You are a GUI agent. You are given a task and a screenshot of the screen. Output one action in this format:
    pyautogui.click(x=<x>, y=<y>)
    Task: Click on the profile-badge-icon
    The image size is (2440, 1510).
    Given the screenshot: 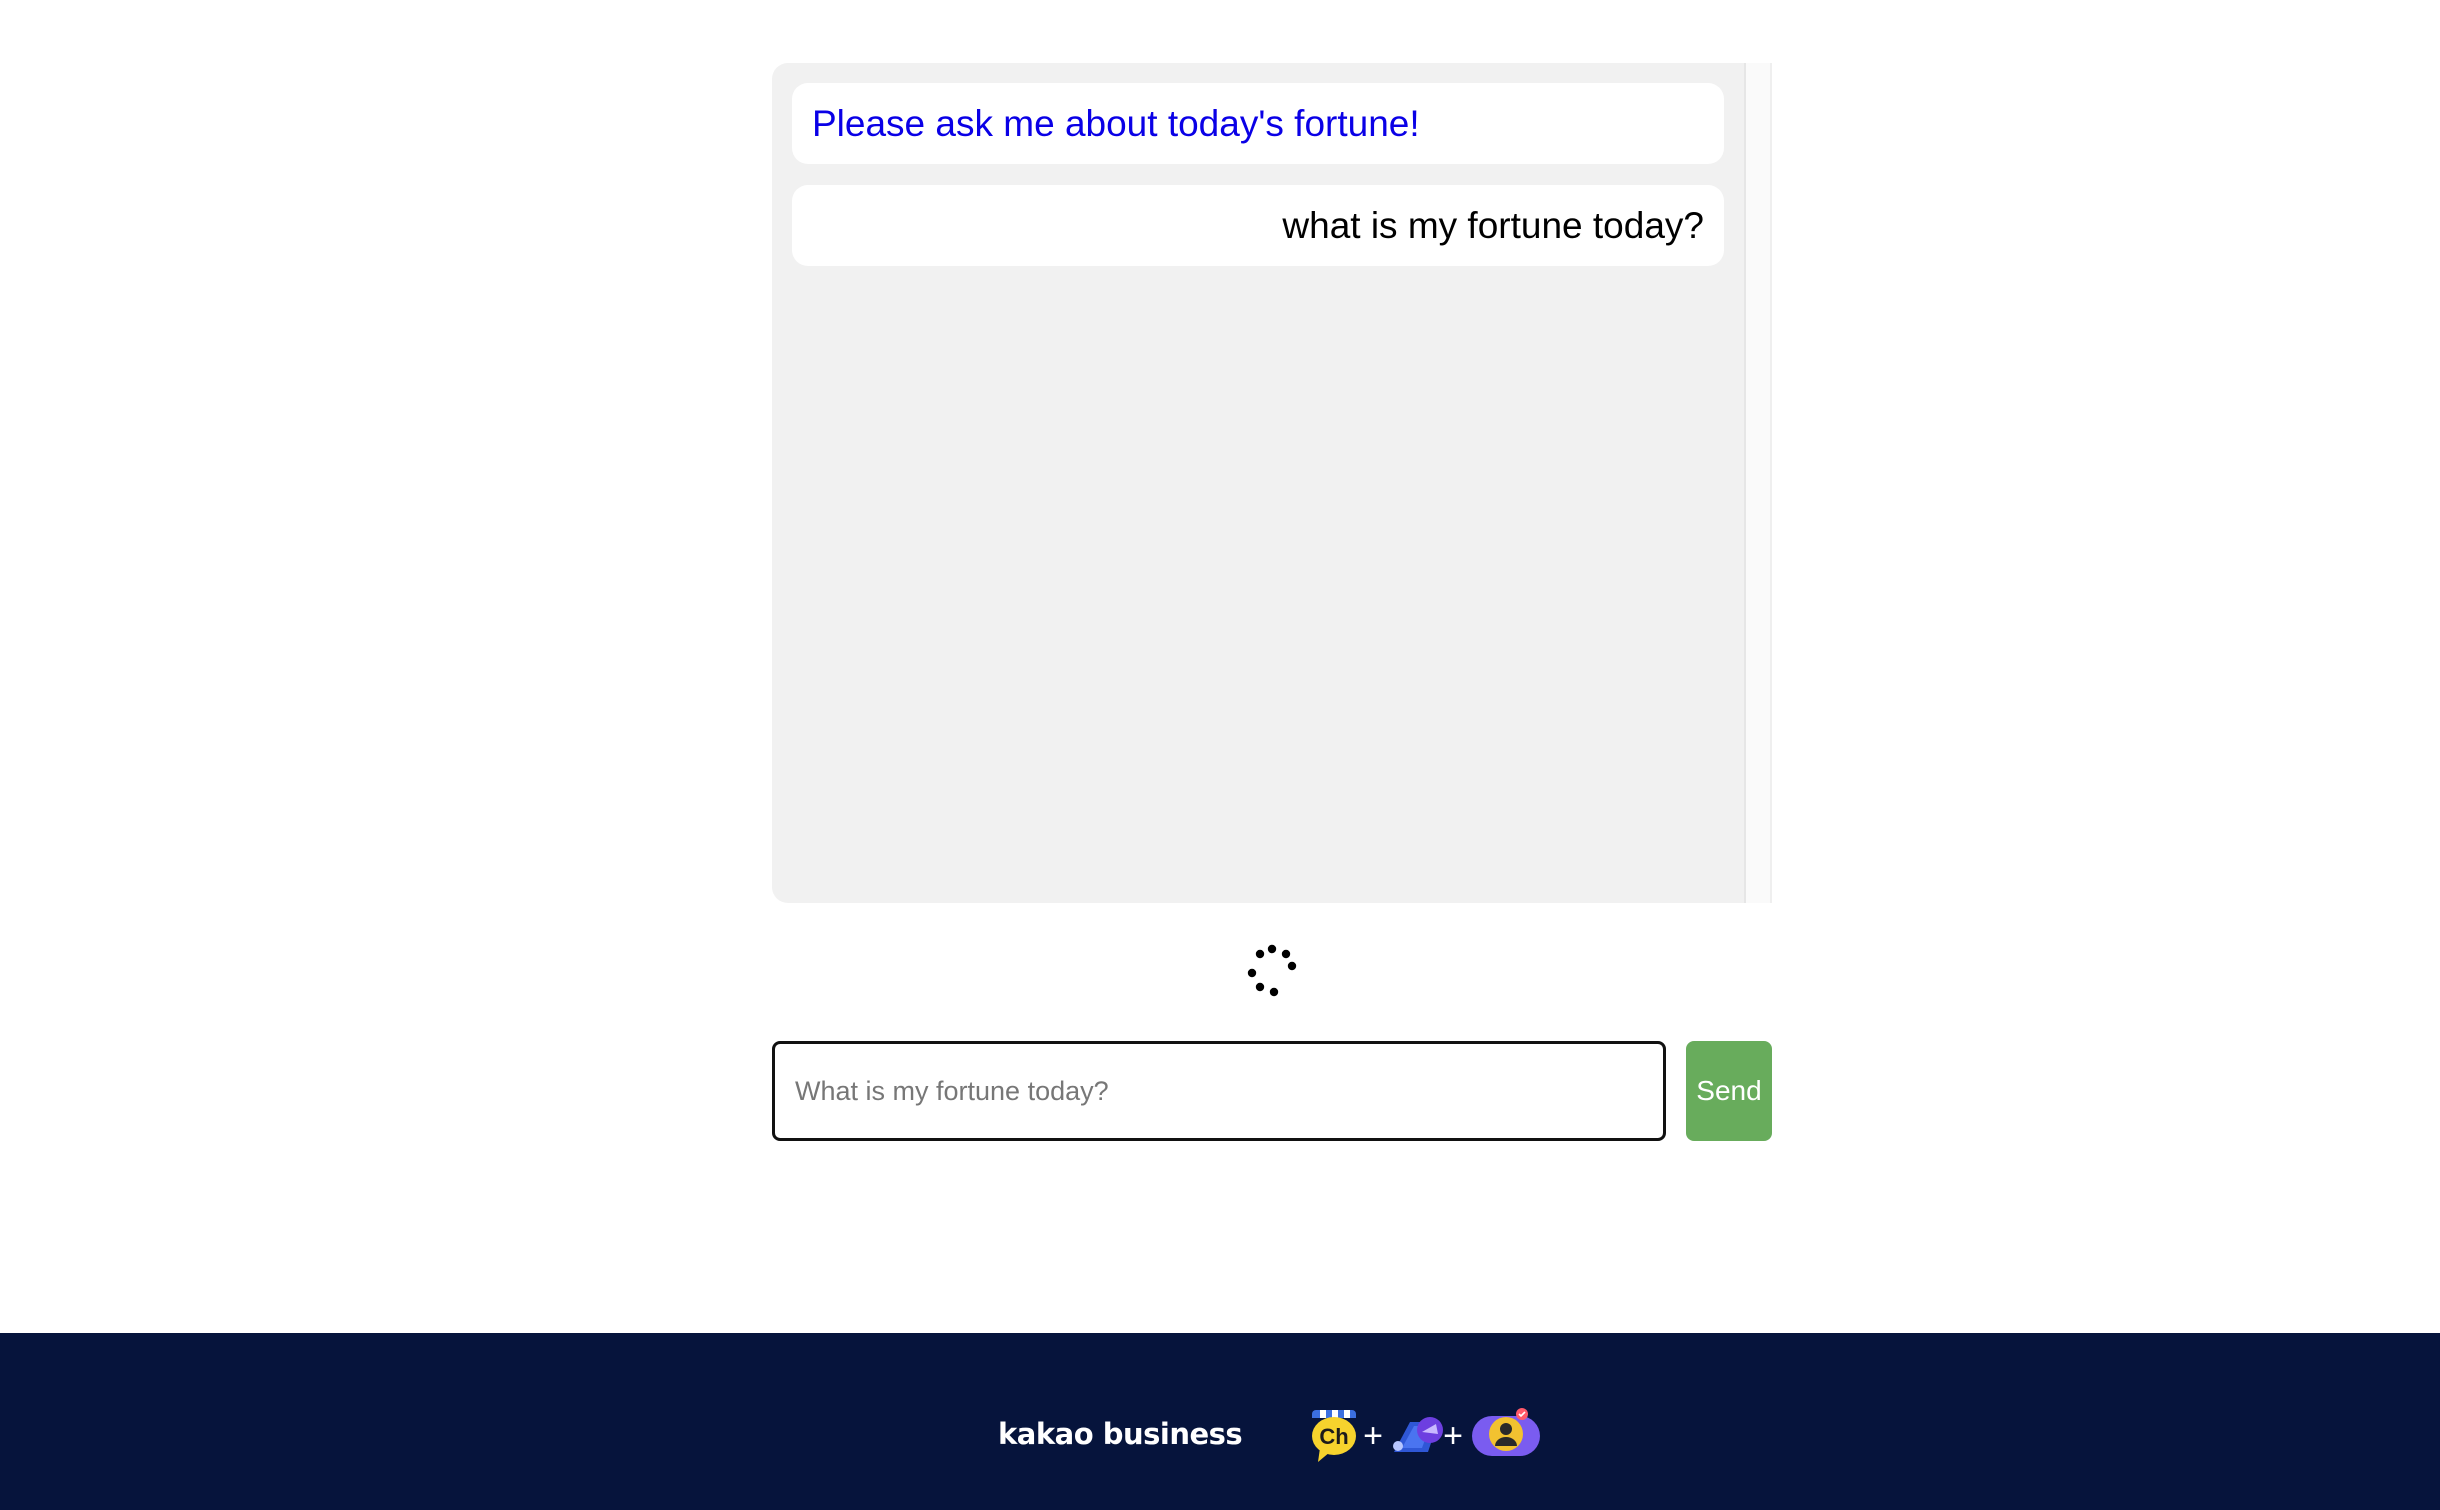 What is the action you would take?
    pyautogui.click(x=1506, y=1432)
    